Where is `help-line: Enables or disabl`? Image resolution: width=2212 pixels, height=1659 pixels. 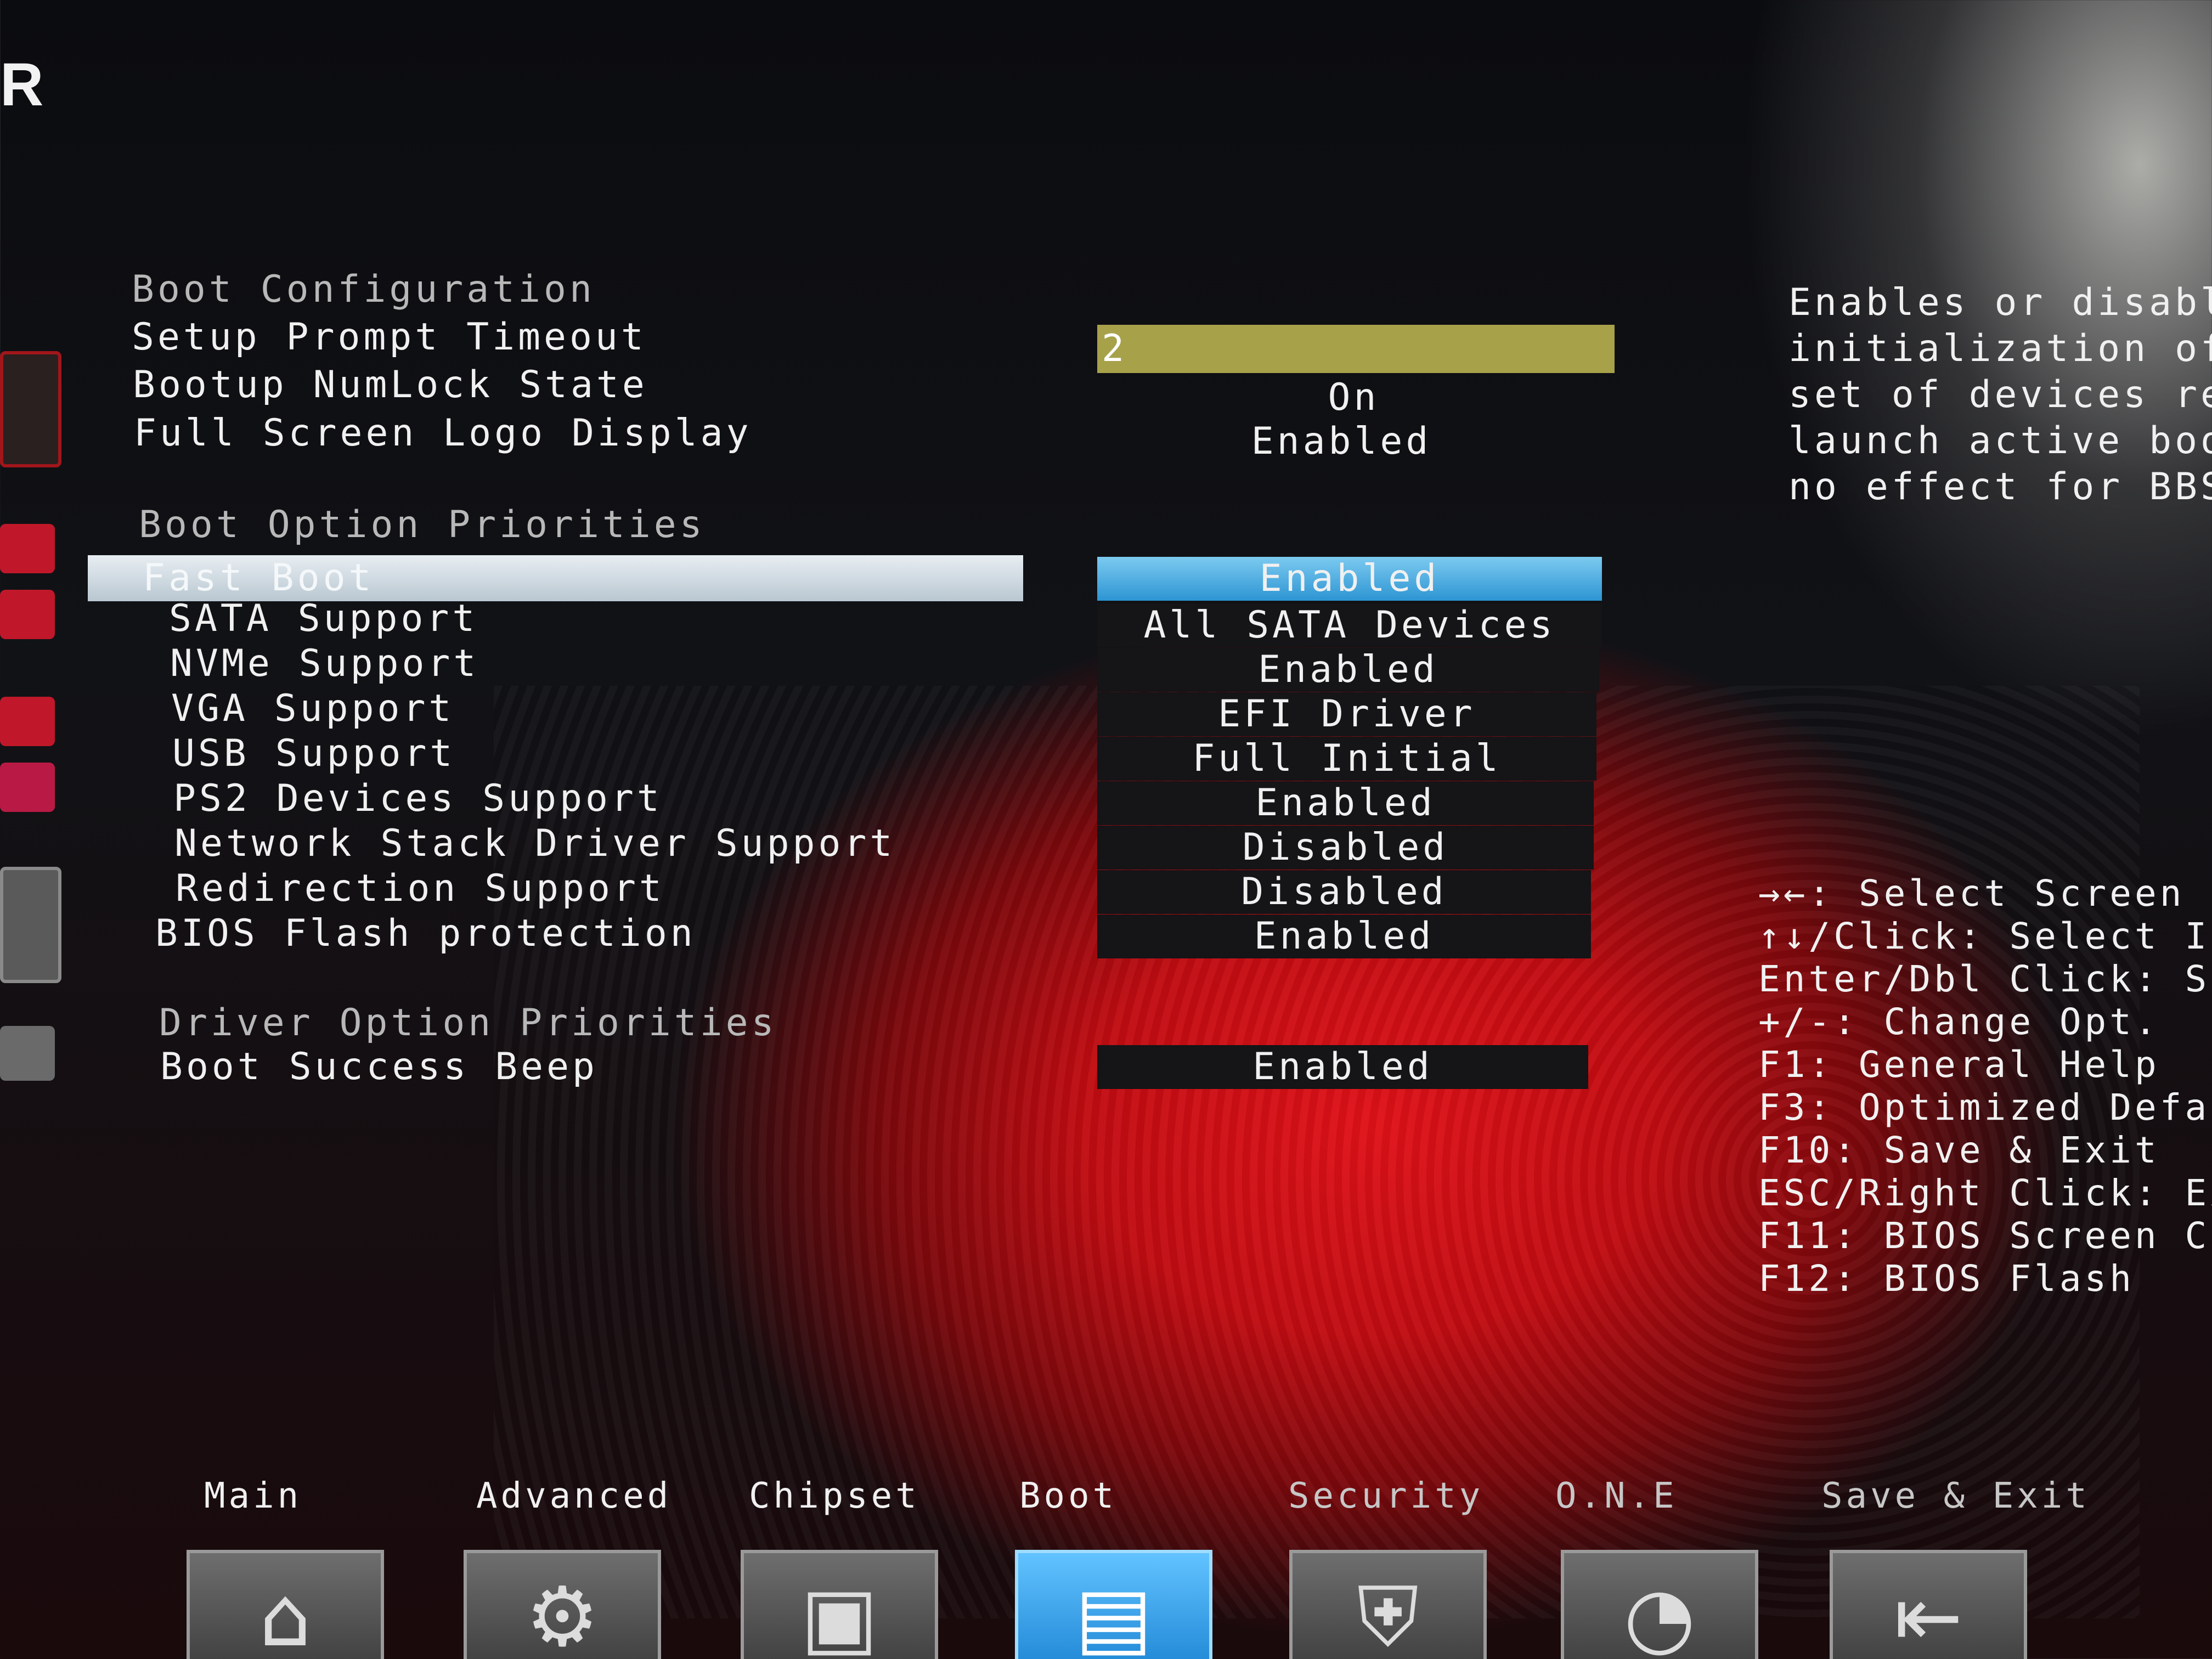 help-line: Enables or disabl is located at coordinates (2000, 302).